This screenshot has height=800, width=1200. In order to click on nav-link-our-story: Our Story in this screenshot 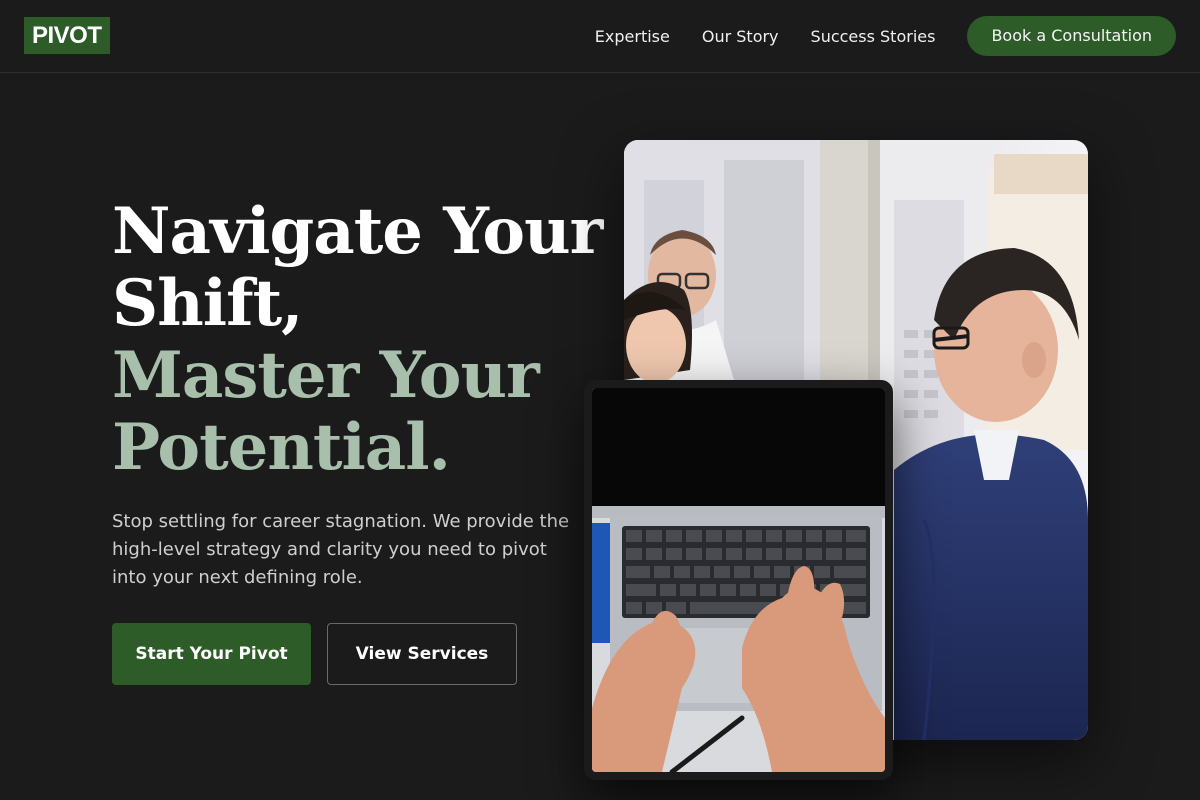, I will do `click(740, 36)`.